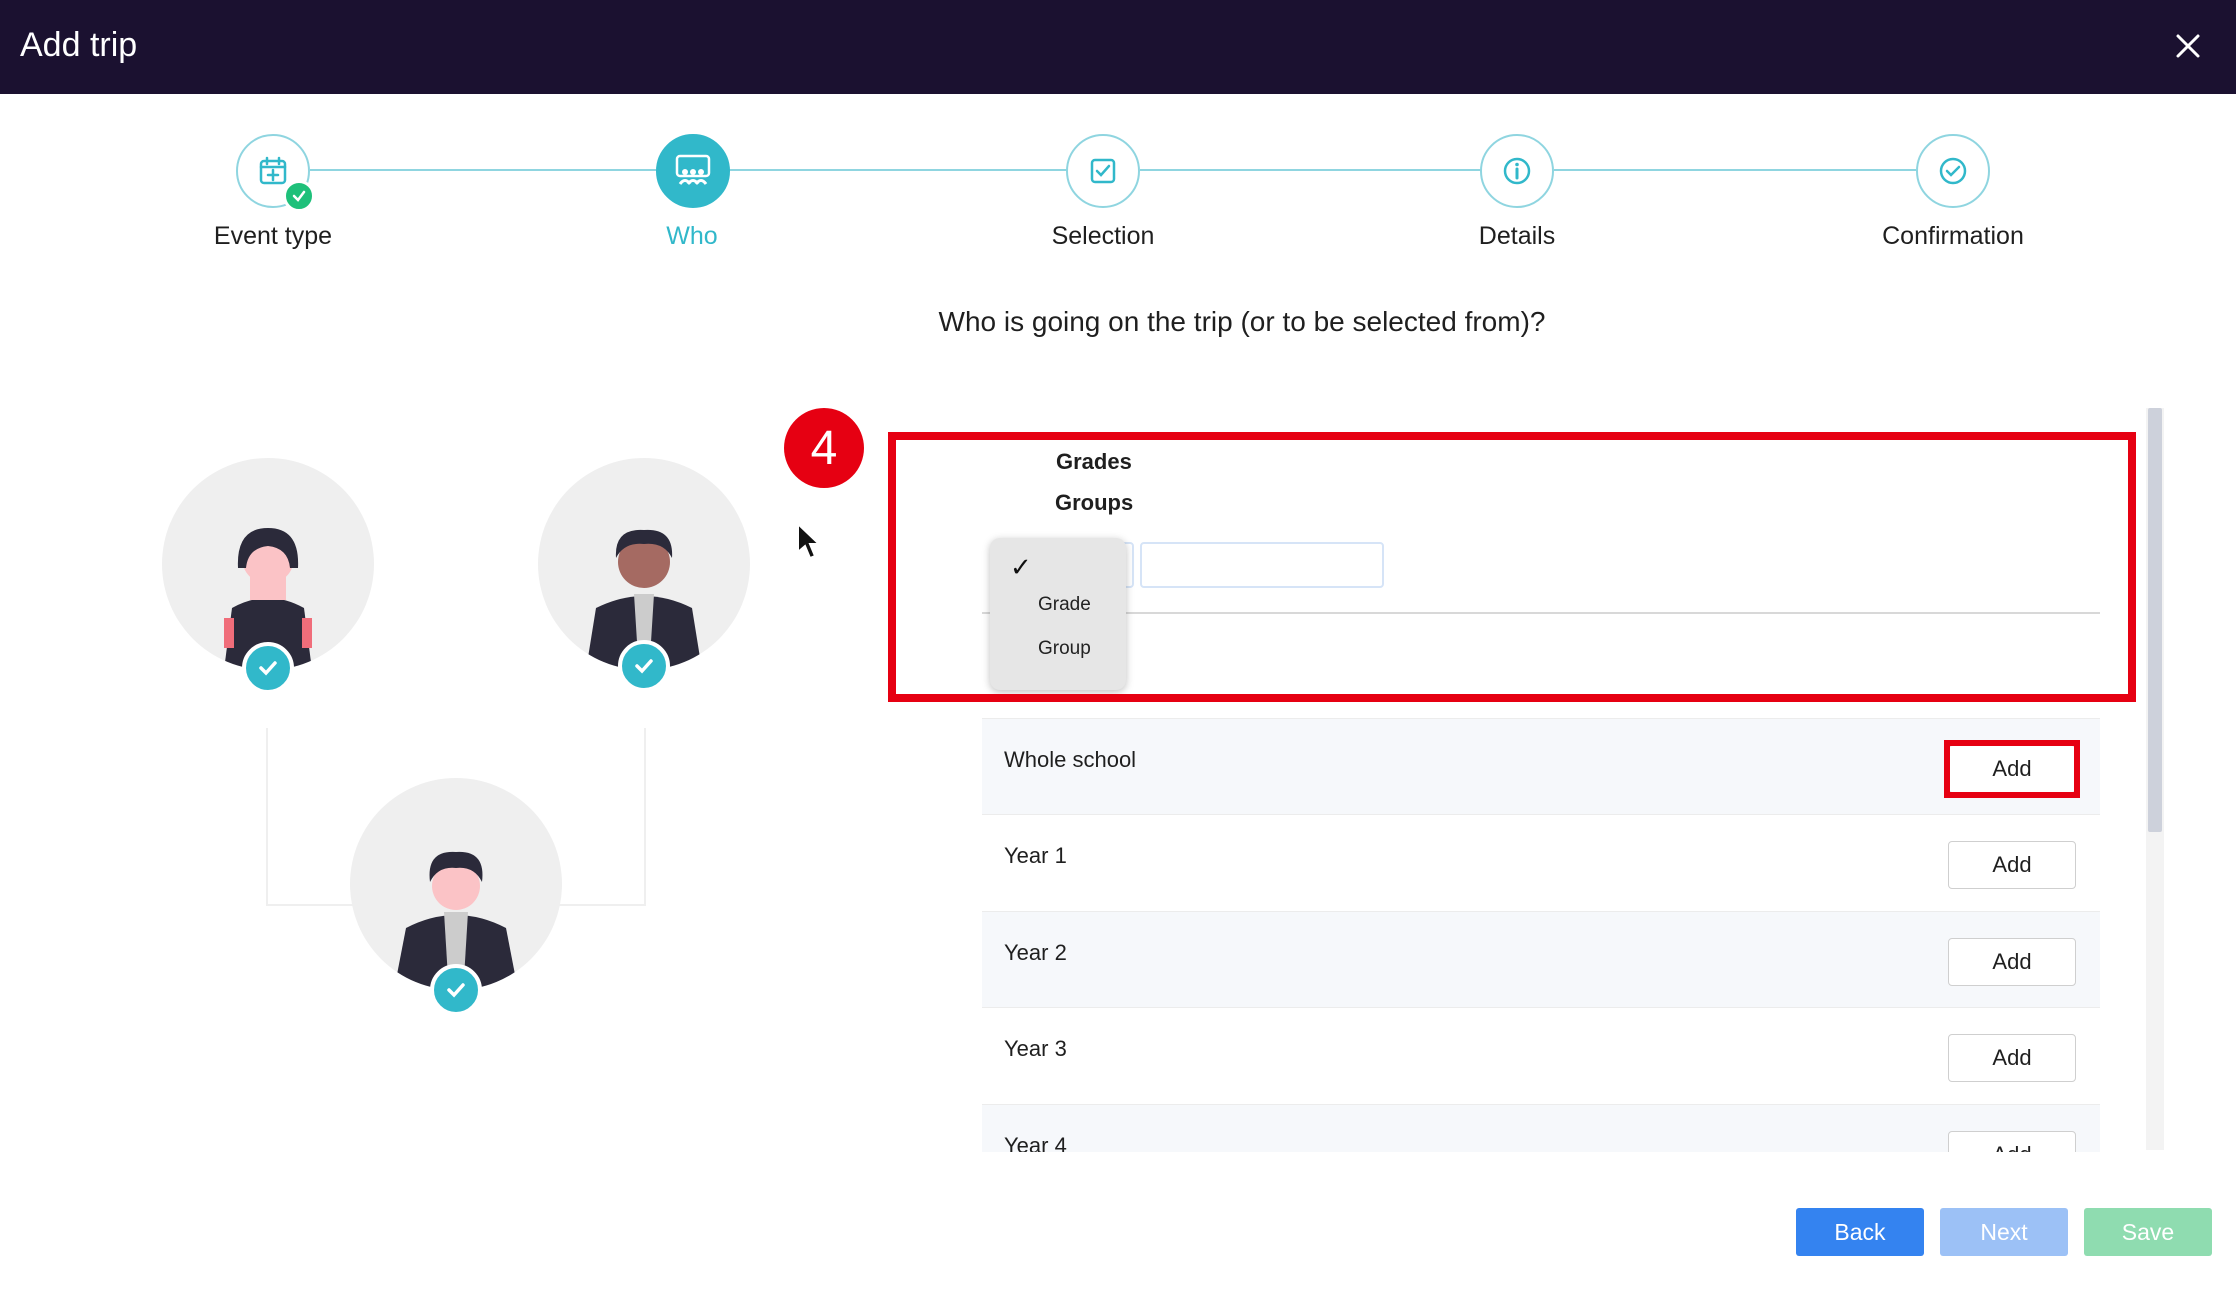 This screenshot has height=1304, width=2236. Describe the element at coordinates (79, 45) in the screenshot. I see `dialog-title: Add trip` at that location.